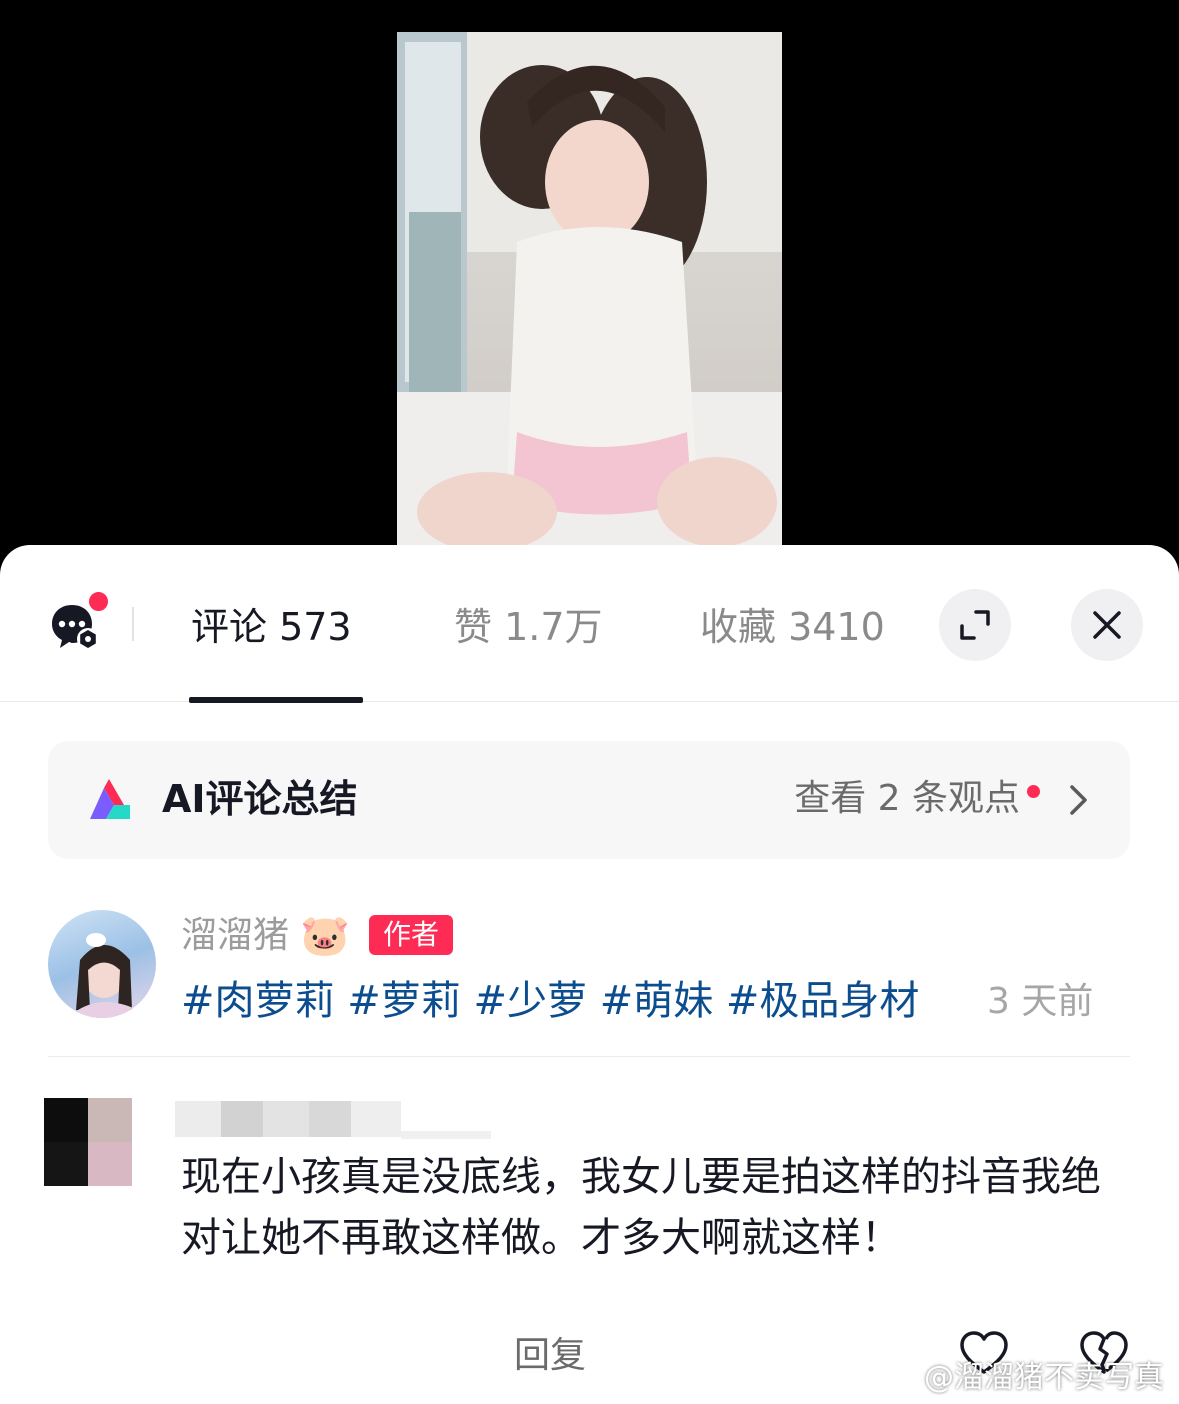 The height and width of the screenshot is (1404, 1179). I want to click on tab-separator, so click(133, 624).